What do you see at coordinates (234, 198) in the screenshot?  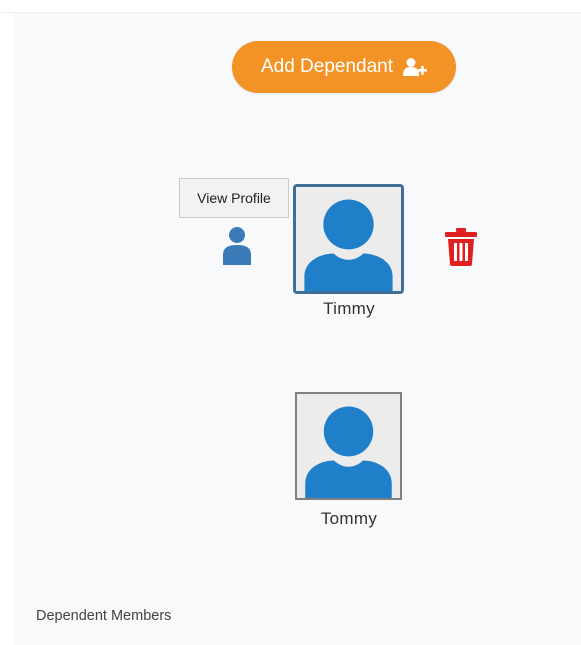 I see `view-profile-tooltip: View Profile` at bounding box center [234, 198].